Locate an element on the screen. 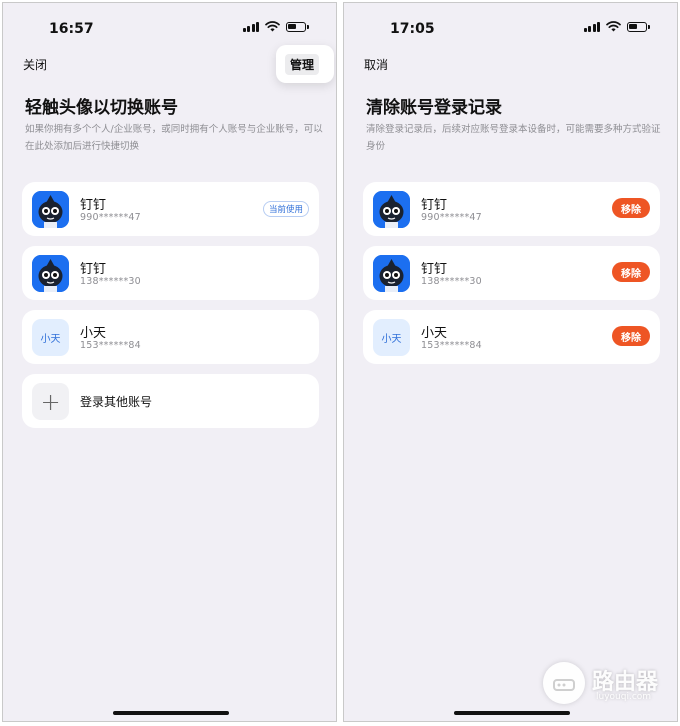 Image resolution: width=680 pixels, height=726 pixels. account-card: 小天 小天 153******84 is located at coordinates (170, 337).